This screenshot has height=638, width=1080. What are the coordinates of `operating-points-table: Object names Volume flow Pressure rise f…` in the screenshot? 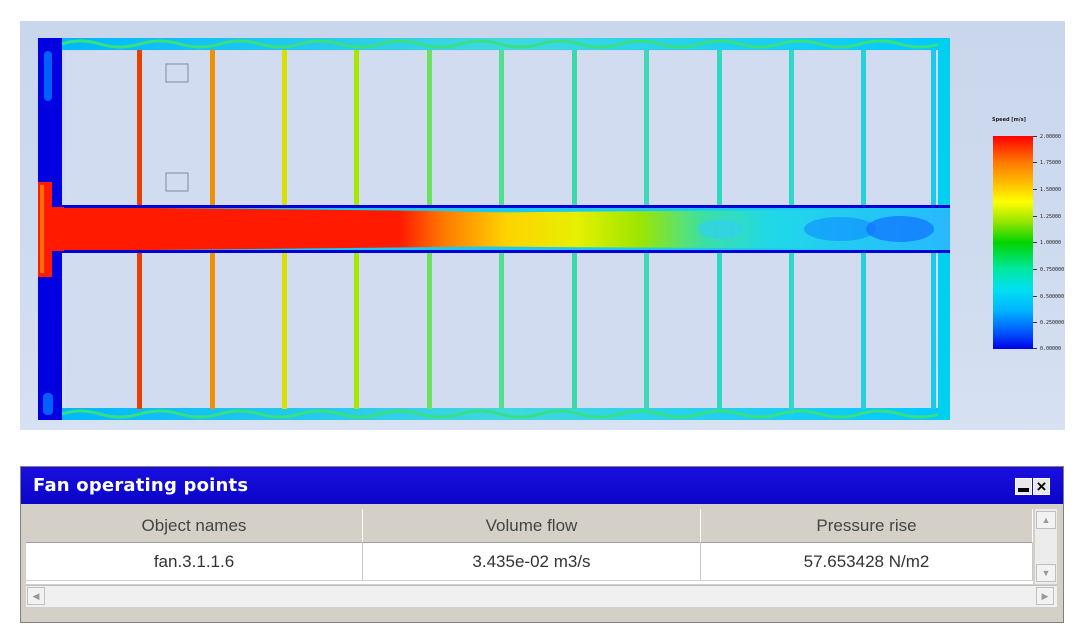 It's located at (529, 546).